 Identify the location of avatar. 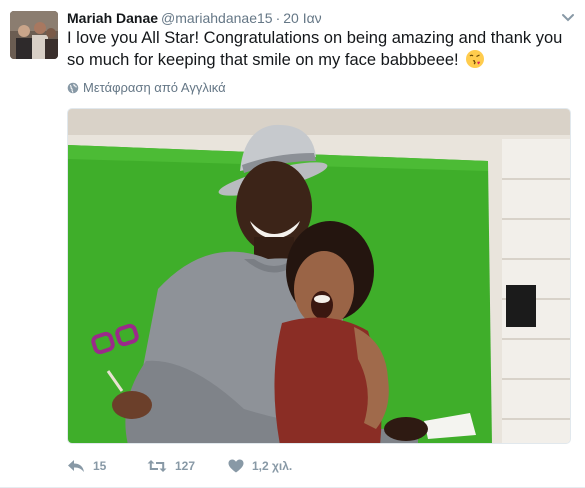
(34, 35).